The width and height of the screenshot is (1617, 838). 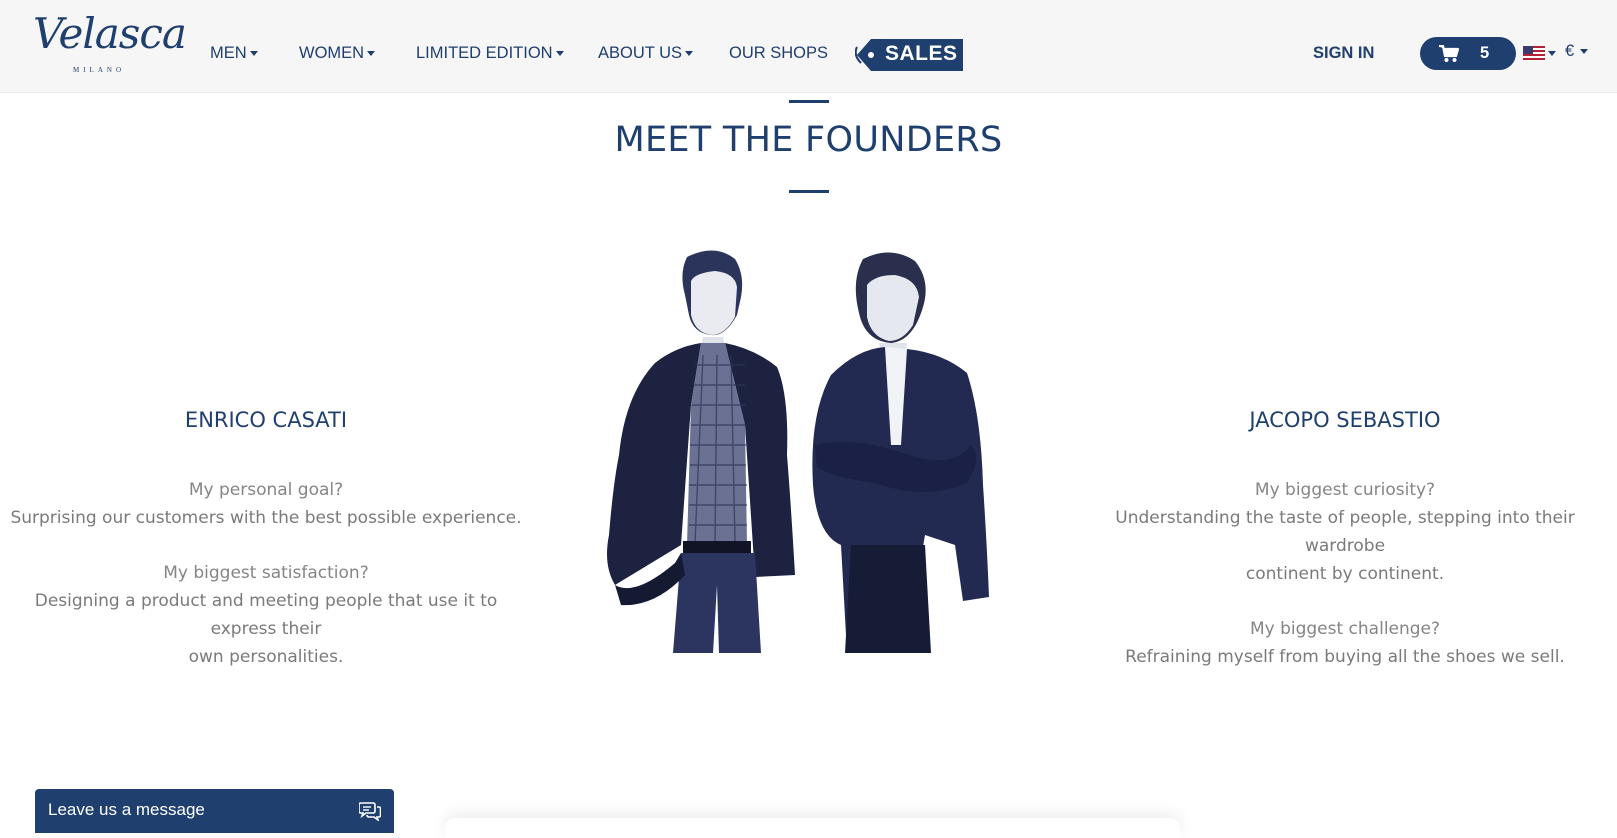 What do you see at coordinates (1343, 53) in the screenshot?
I see `sign-in-link: SIGN IN` at bounding box center [1343, 53].